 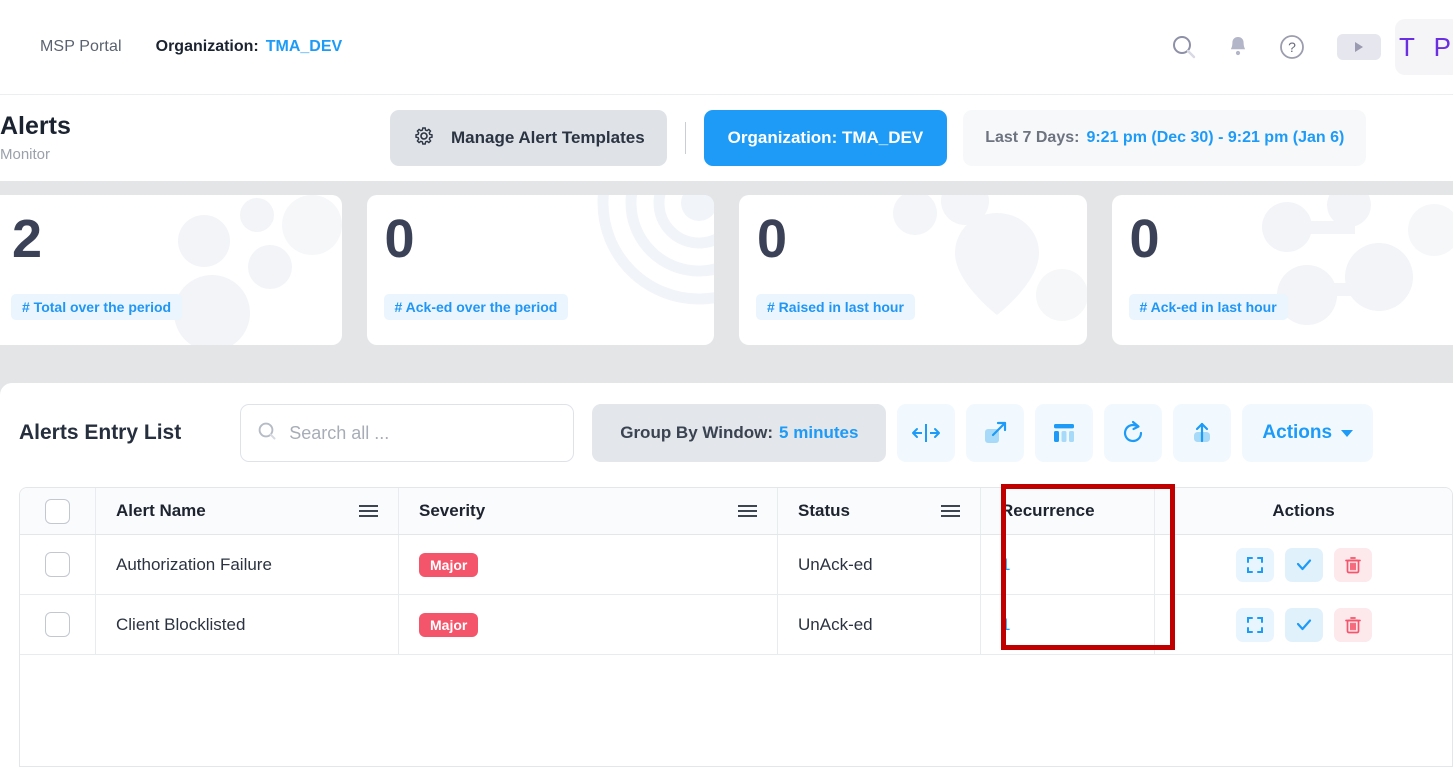 What do you see at coordinates (100, 432) in the screenshot?
I see `panel-title: Alerts Entry List` at bounding box center [100, 432].